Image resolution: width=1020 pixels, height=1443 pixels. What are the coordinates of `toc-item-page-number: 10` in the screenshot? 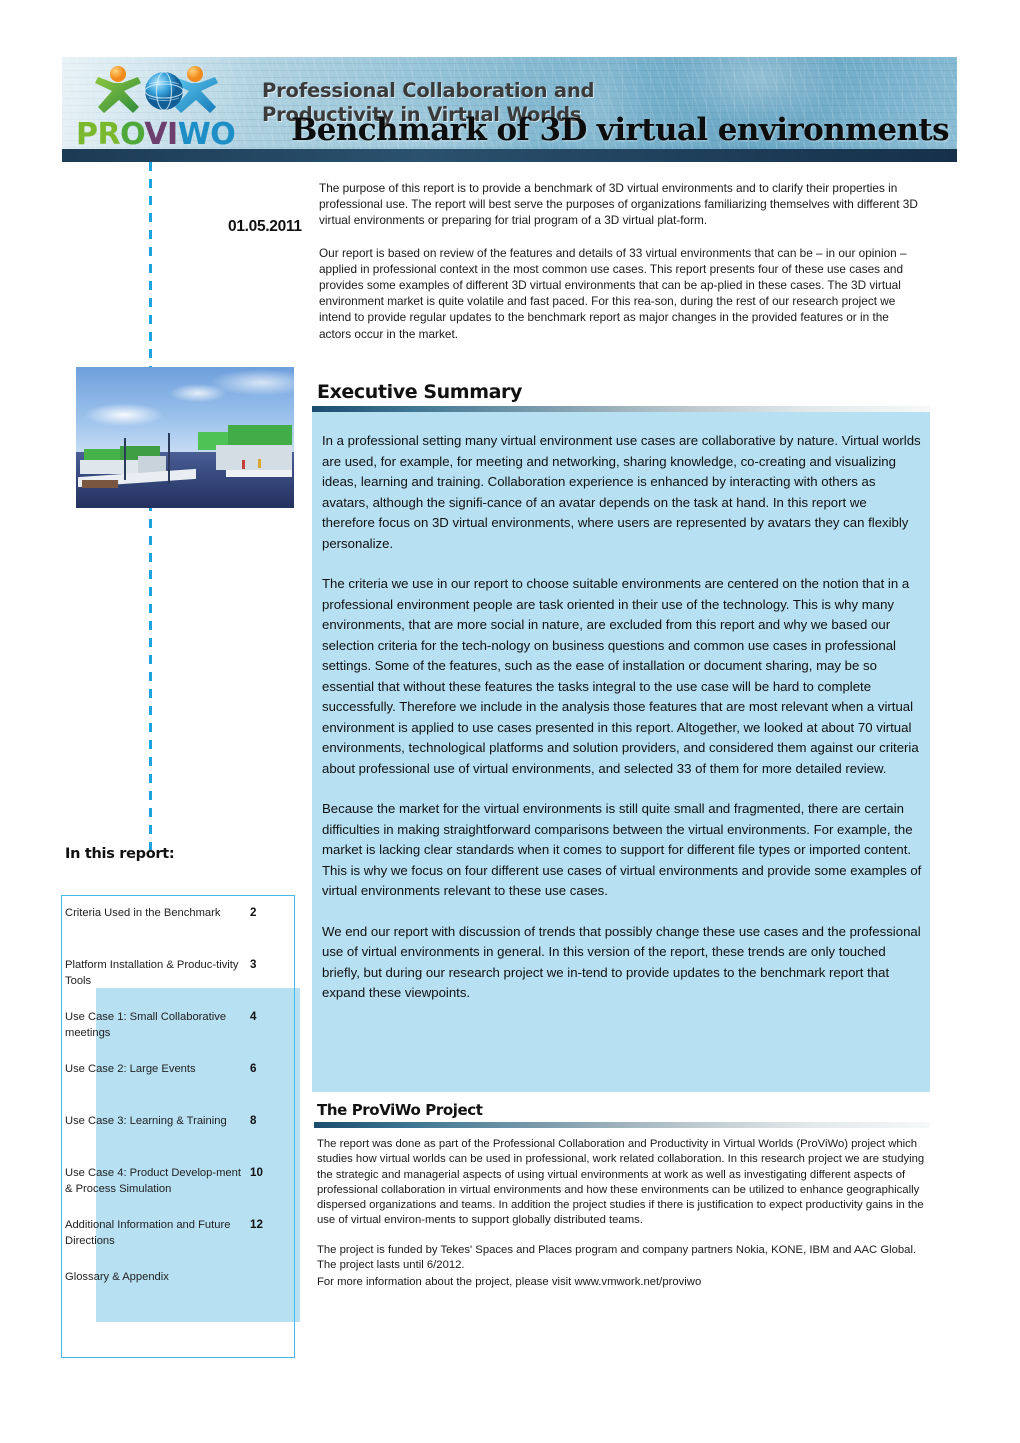 It's located at (256, 1172).